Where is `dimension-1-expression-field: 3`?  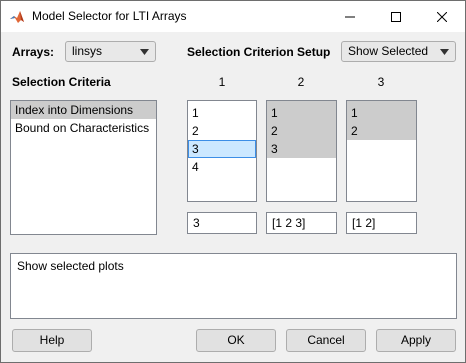
dimension-1-expression-field: 3 is located at coordinates (222, 223).